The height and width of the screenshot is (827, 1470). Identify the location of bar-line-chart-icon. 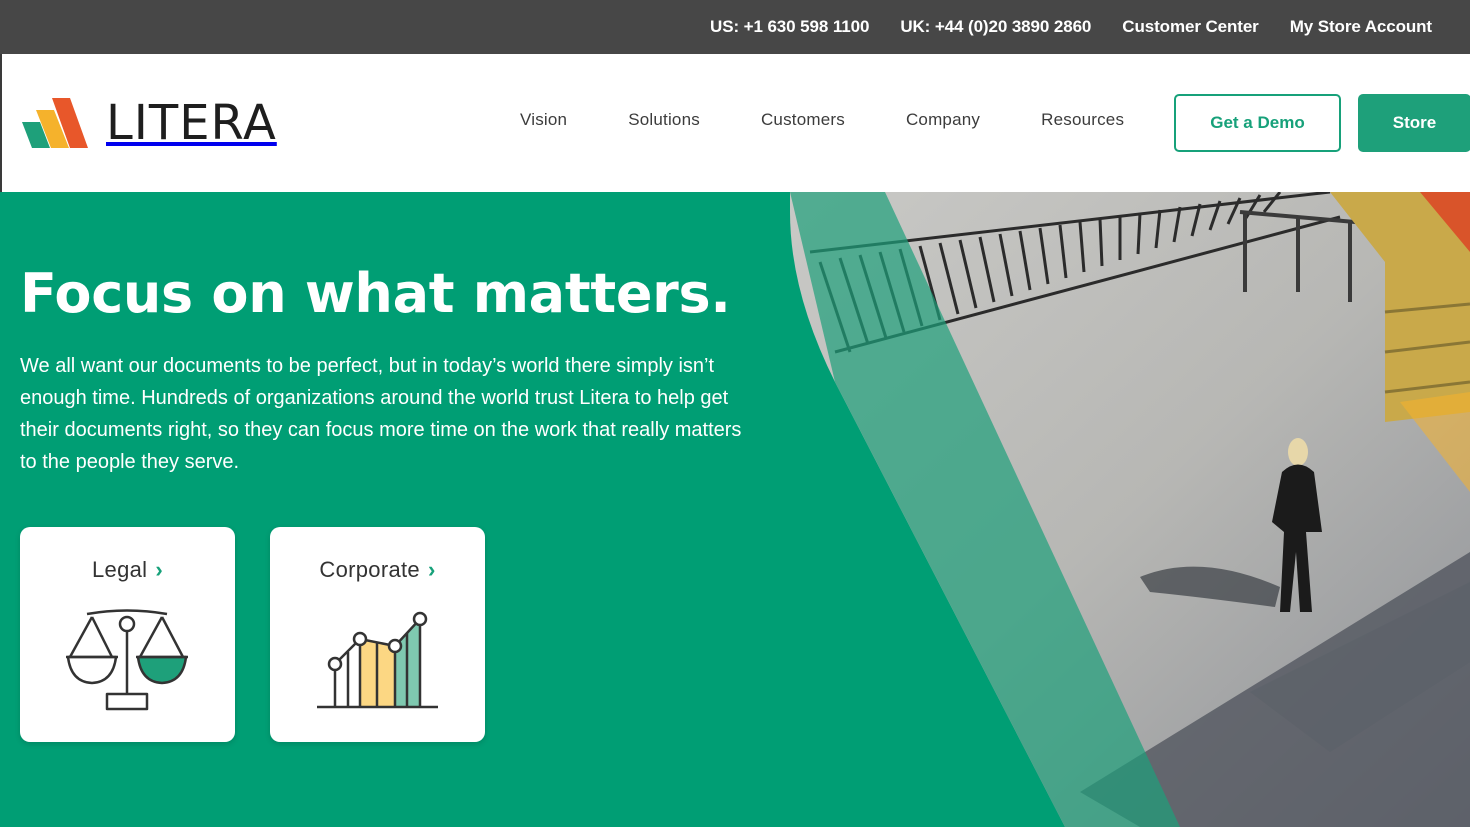
(377, 660).